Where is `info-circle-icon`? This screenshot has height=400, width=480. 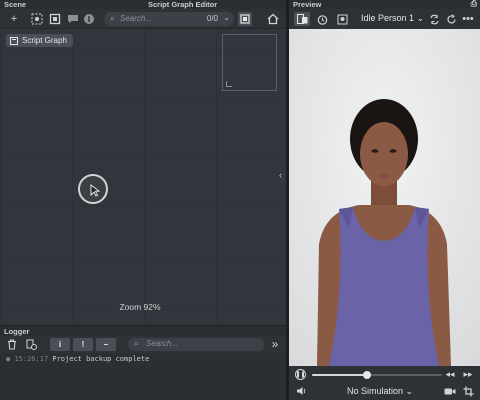
info-circle-icon is located at coordinates (89, 19).